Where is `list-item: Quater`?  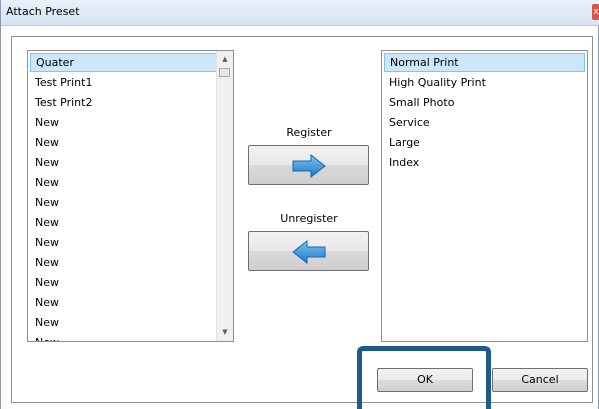
list-item: Quater is located at coordinates (124, 62).